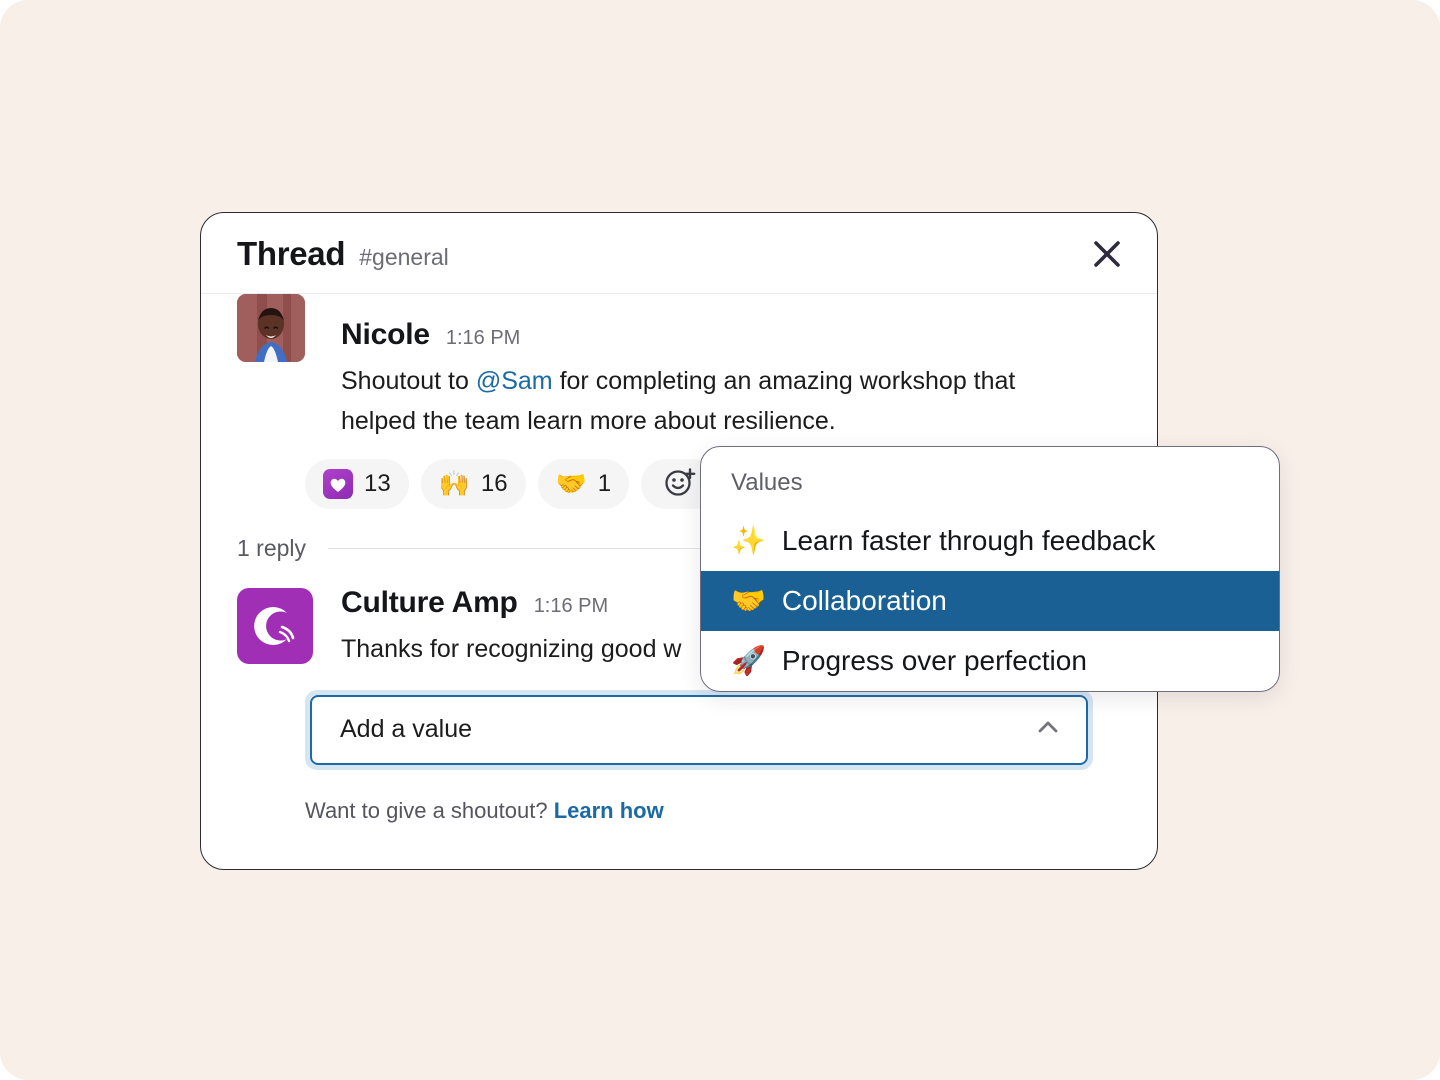  Describe the element at coordinates (514, 381) in the screenshot. I see `user-mention: @Sam` at that location.